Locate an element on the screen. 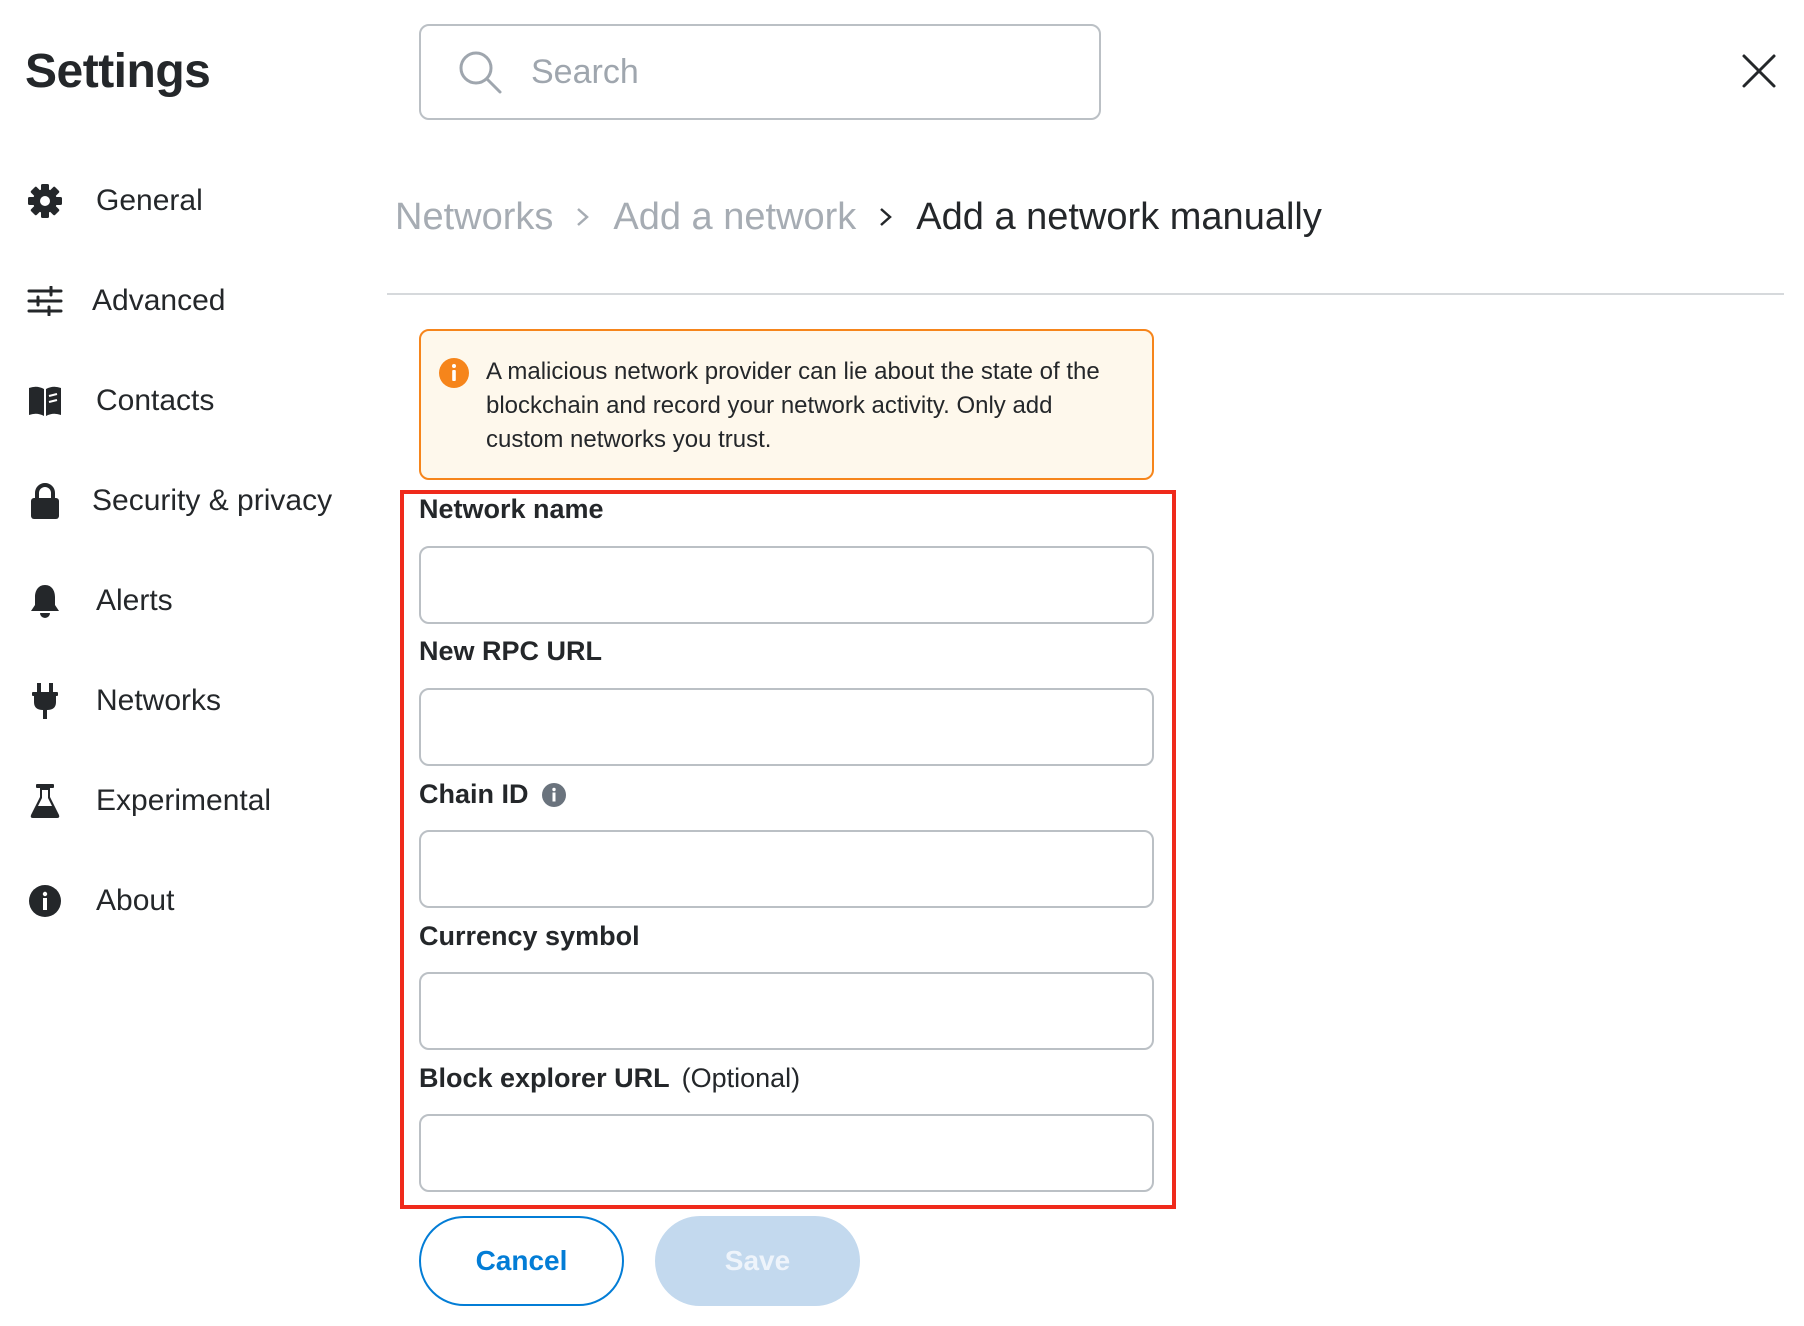 This screenshot has width=1804, height=1326. sidebar-item-networks: Networks is located at coordinates (185, 701).